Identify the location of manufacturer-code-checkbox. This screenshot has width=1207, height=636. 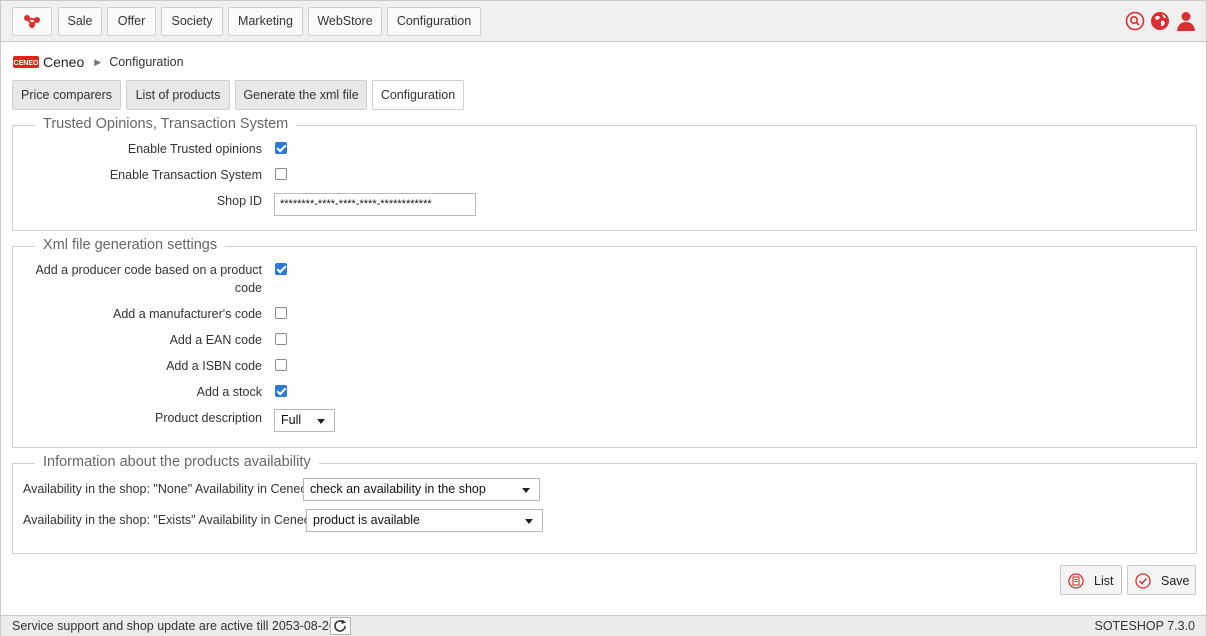
(281, 313).